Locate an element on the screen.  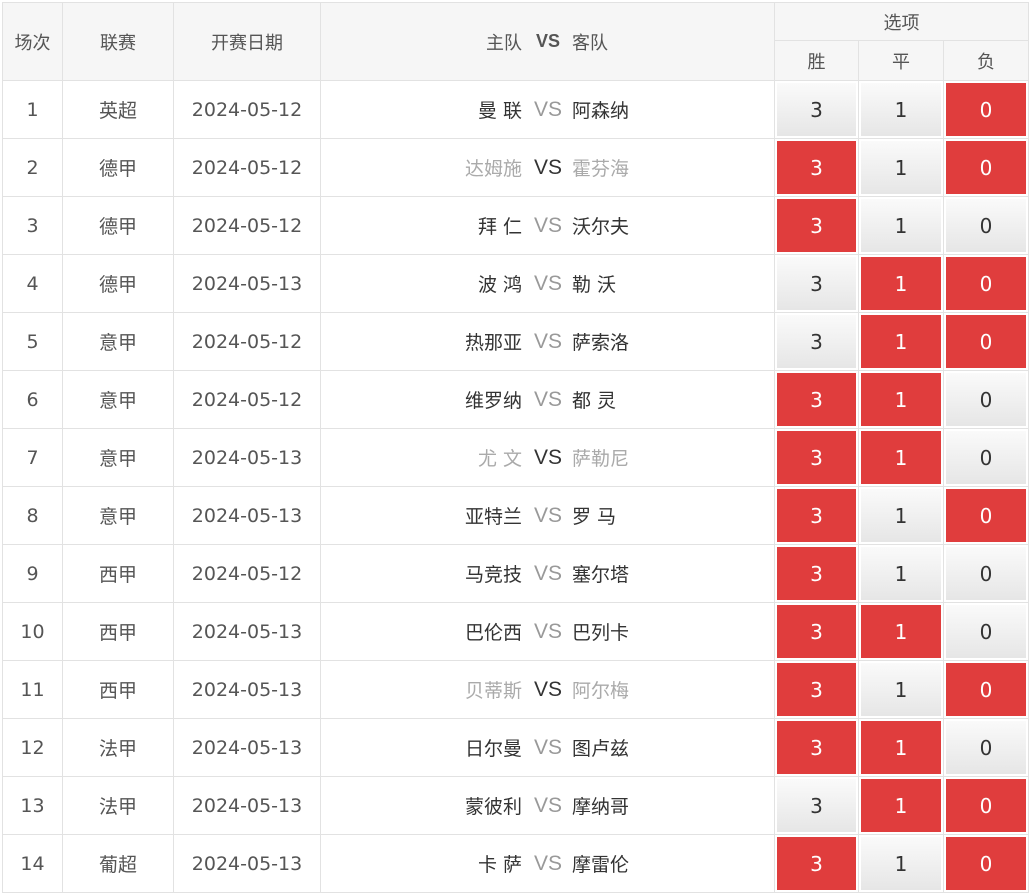
header-away: 客队 is located at coordinates (590, 43).